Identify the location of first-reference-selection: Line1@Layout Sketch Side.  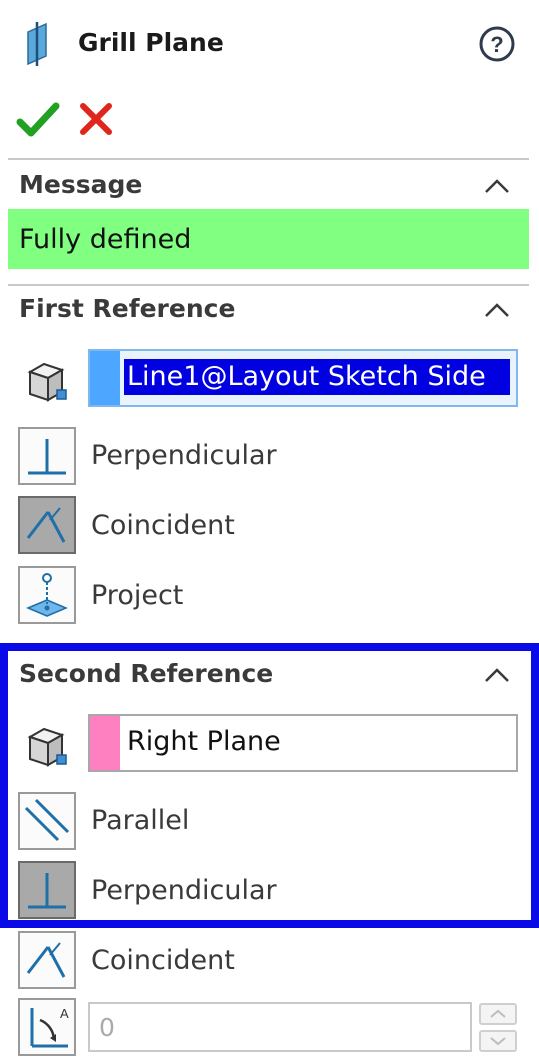
(303, 378).